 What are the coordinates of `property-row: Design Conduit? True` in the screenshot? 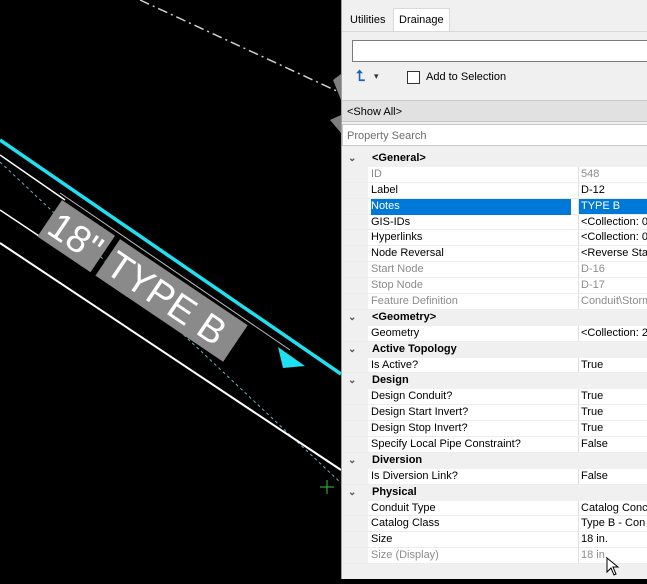 It's located at (494, 397).